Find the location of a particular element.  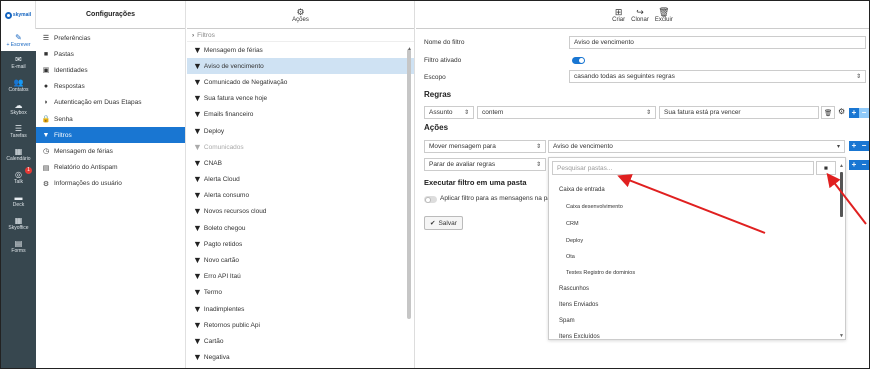

annotation-arrows is located at coordinates (742, 203).